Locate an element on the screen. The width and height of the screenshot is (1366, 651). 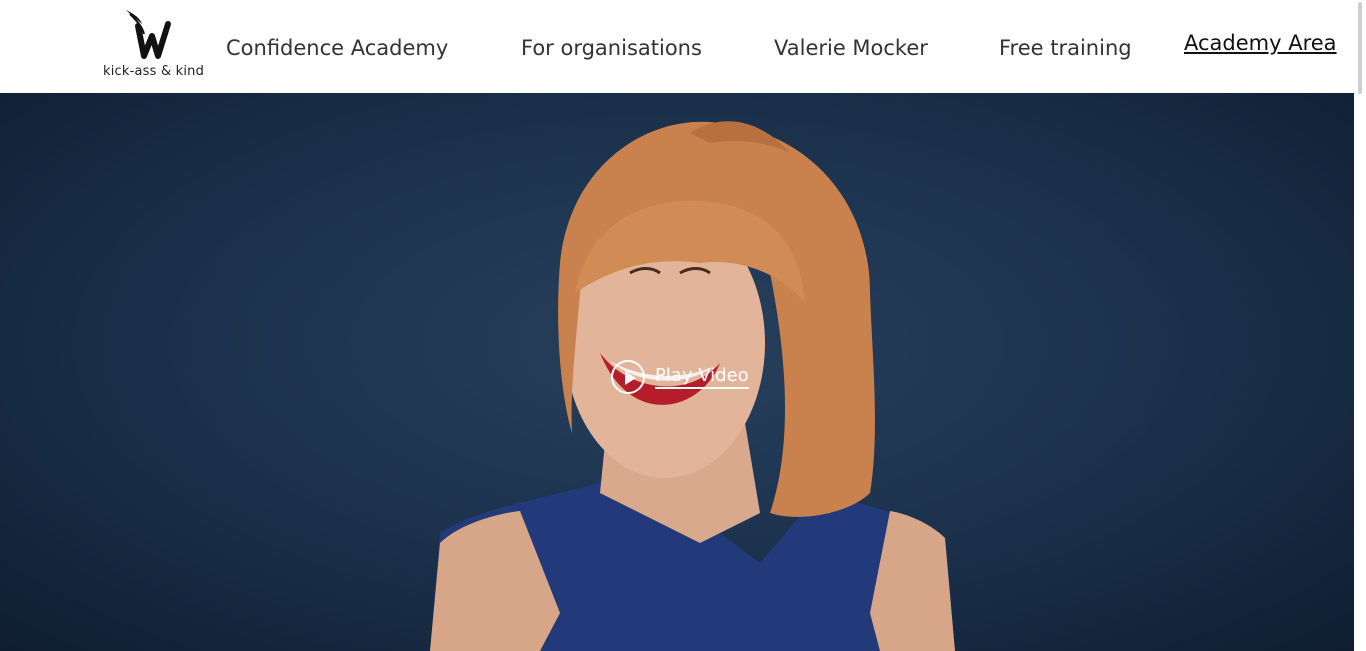
nav-for-organisations: For organisations is located at coordinates (611, 48).